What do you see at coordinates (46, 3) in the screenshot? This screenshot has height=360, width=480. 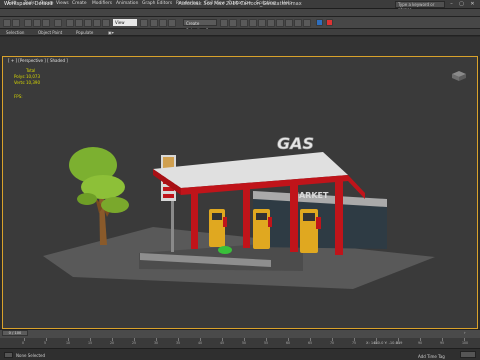 I see `menu-item-group: Group` at bounding box center [46, 3].